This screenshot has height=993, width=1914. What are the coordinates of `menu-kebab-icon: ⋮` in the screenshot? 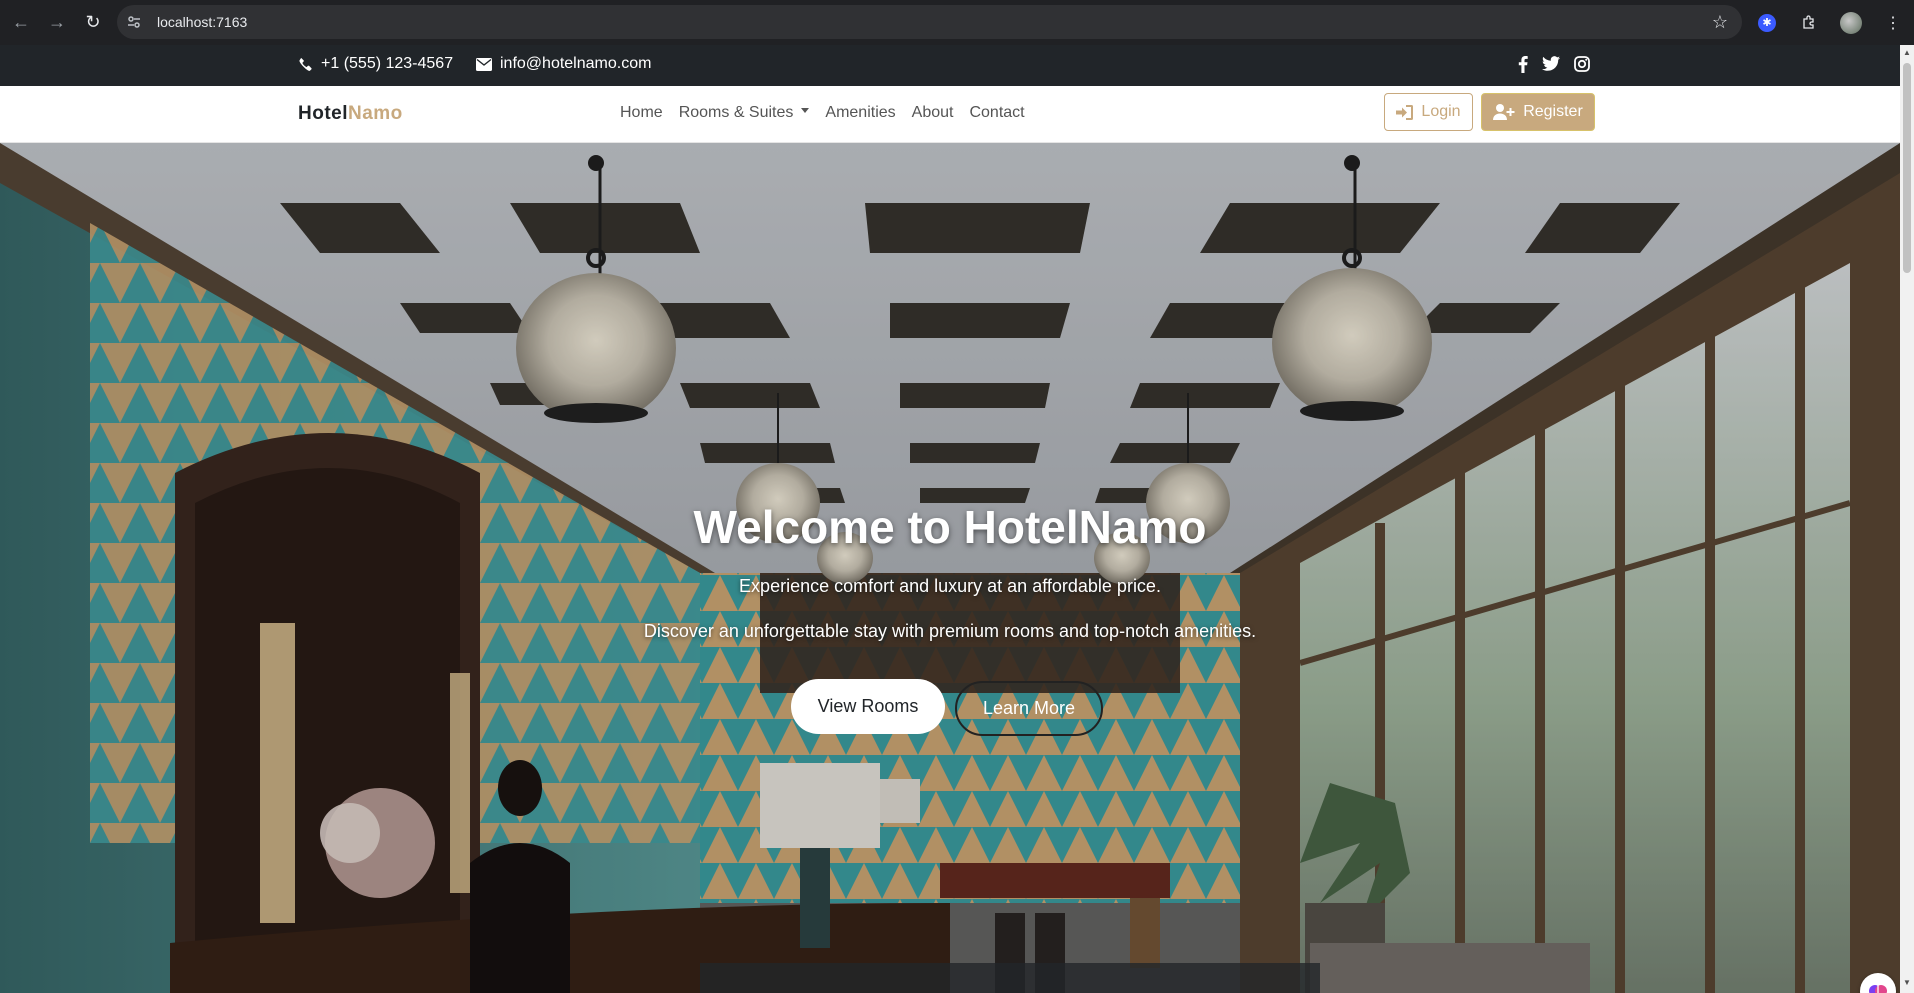 It's located at (1893, 23).